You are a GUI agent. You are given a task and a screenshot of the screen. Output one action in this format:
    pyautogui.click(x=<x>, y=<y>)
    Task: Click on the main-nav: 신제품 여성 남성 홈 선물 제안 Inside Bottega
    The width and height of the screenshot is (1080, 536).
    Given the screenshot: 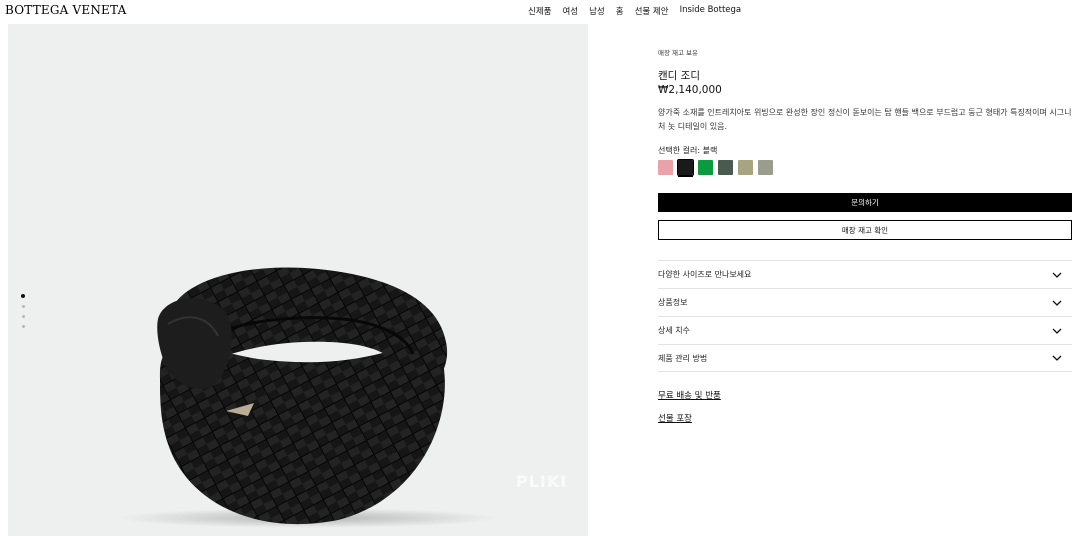 What is the action you would take?
    pyautogui.click(x=634, y=11)
    